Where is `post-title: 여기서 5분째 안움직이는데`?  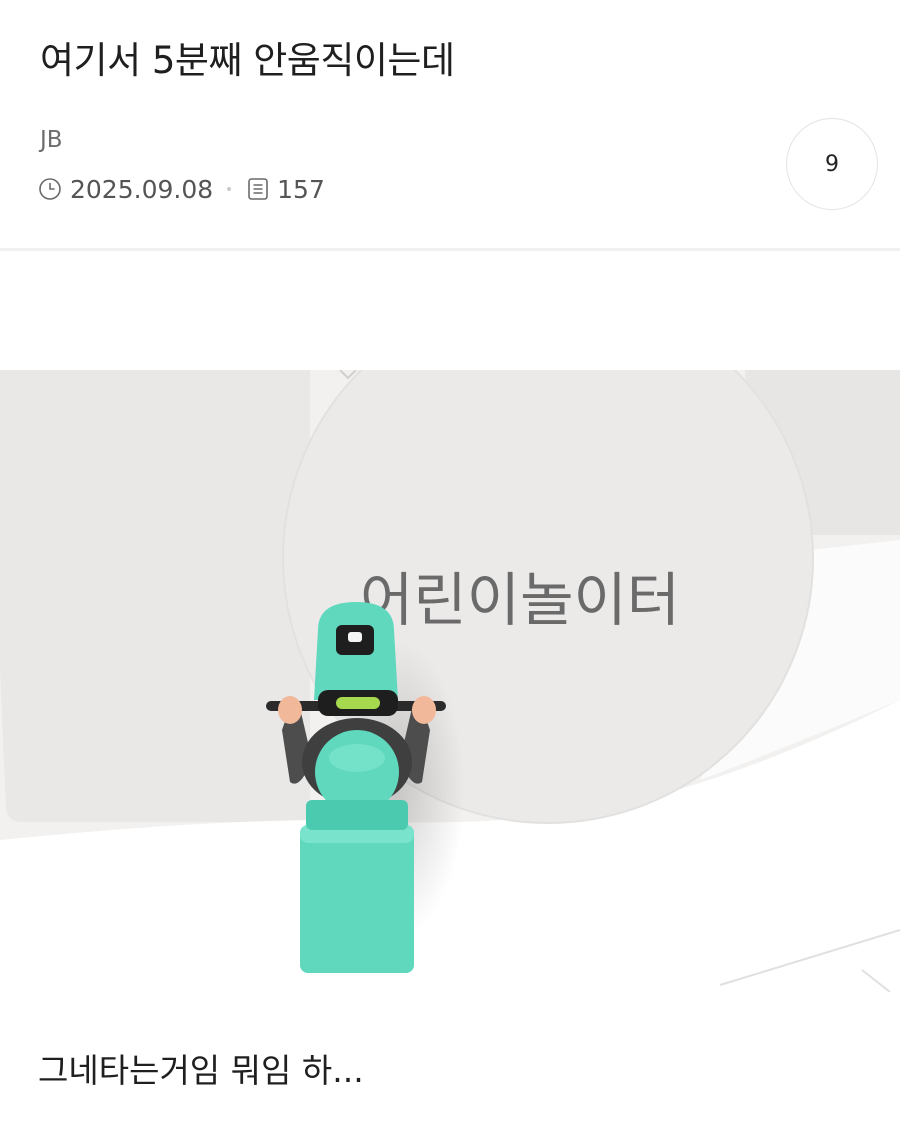
post-title: 여기서 5분째 안움직이는데 is located at coordinates (247, 60).